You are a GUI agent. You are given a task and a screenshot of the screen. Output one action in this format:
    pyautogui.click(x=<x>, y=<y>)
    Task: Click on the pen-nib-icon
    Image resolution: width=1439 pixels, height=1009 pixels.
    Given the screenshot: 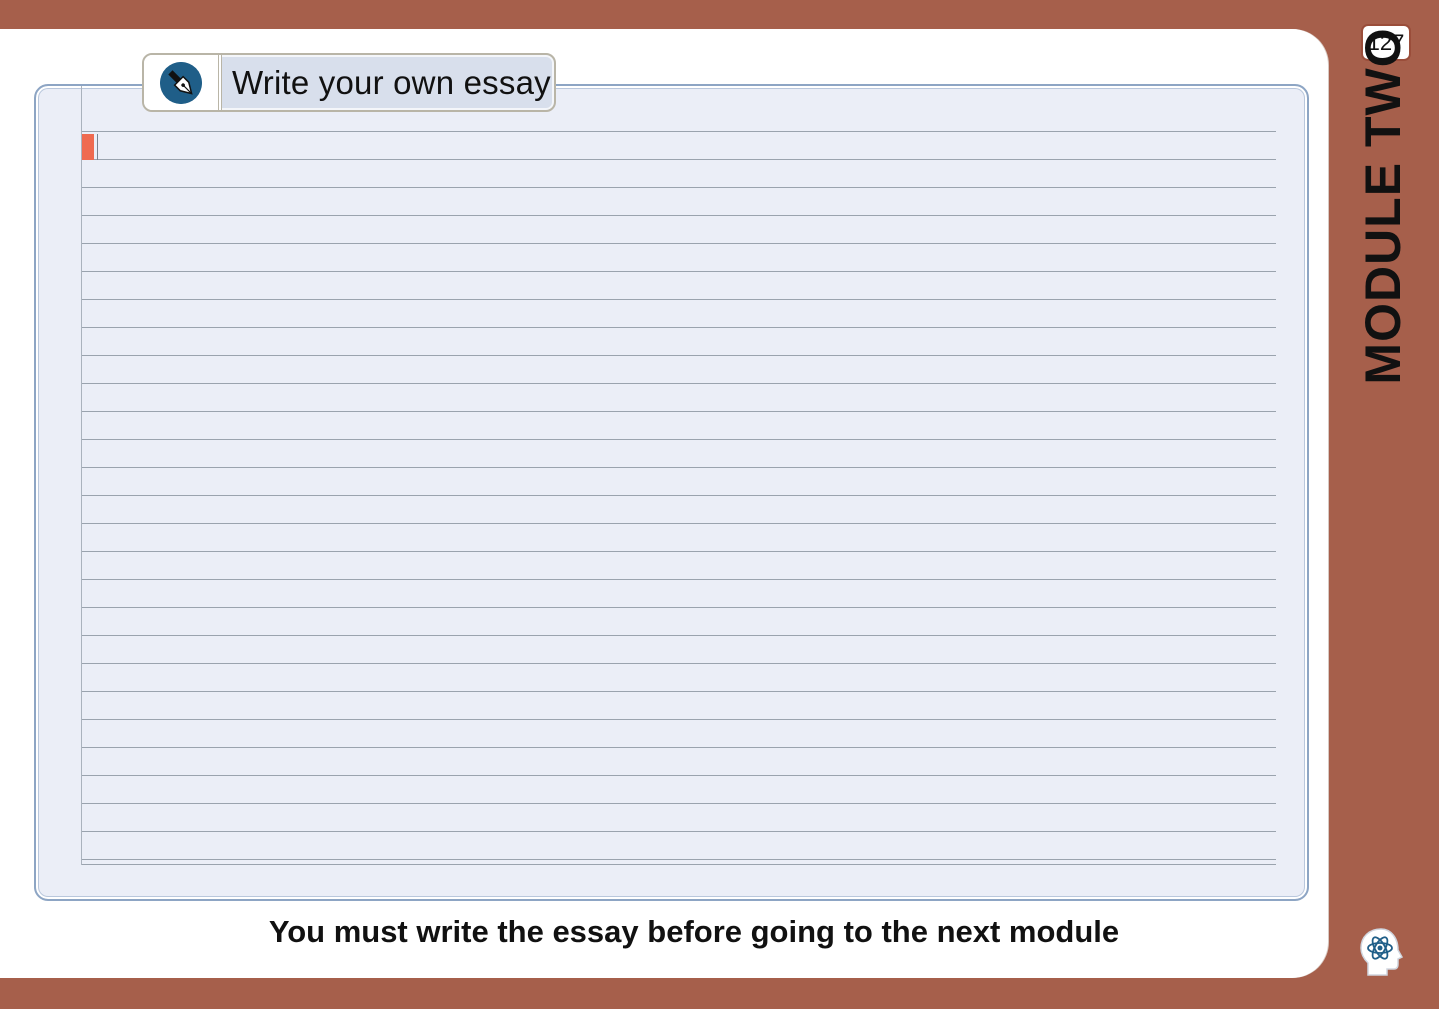 What is the action you would take?
    pyautogui.click(x=181, y=83)
    